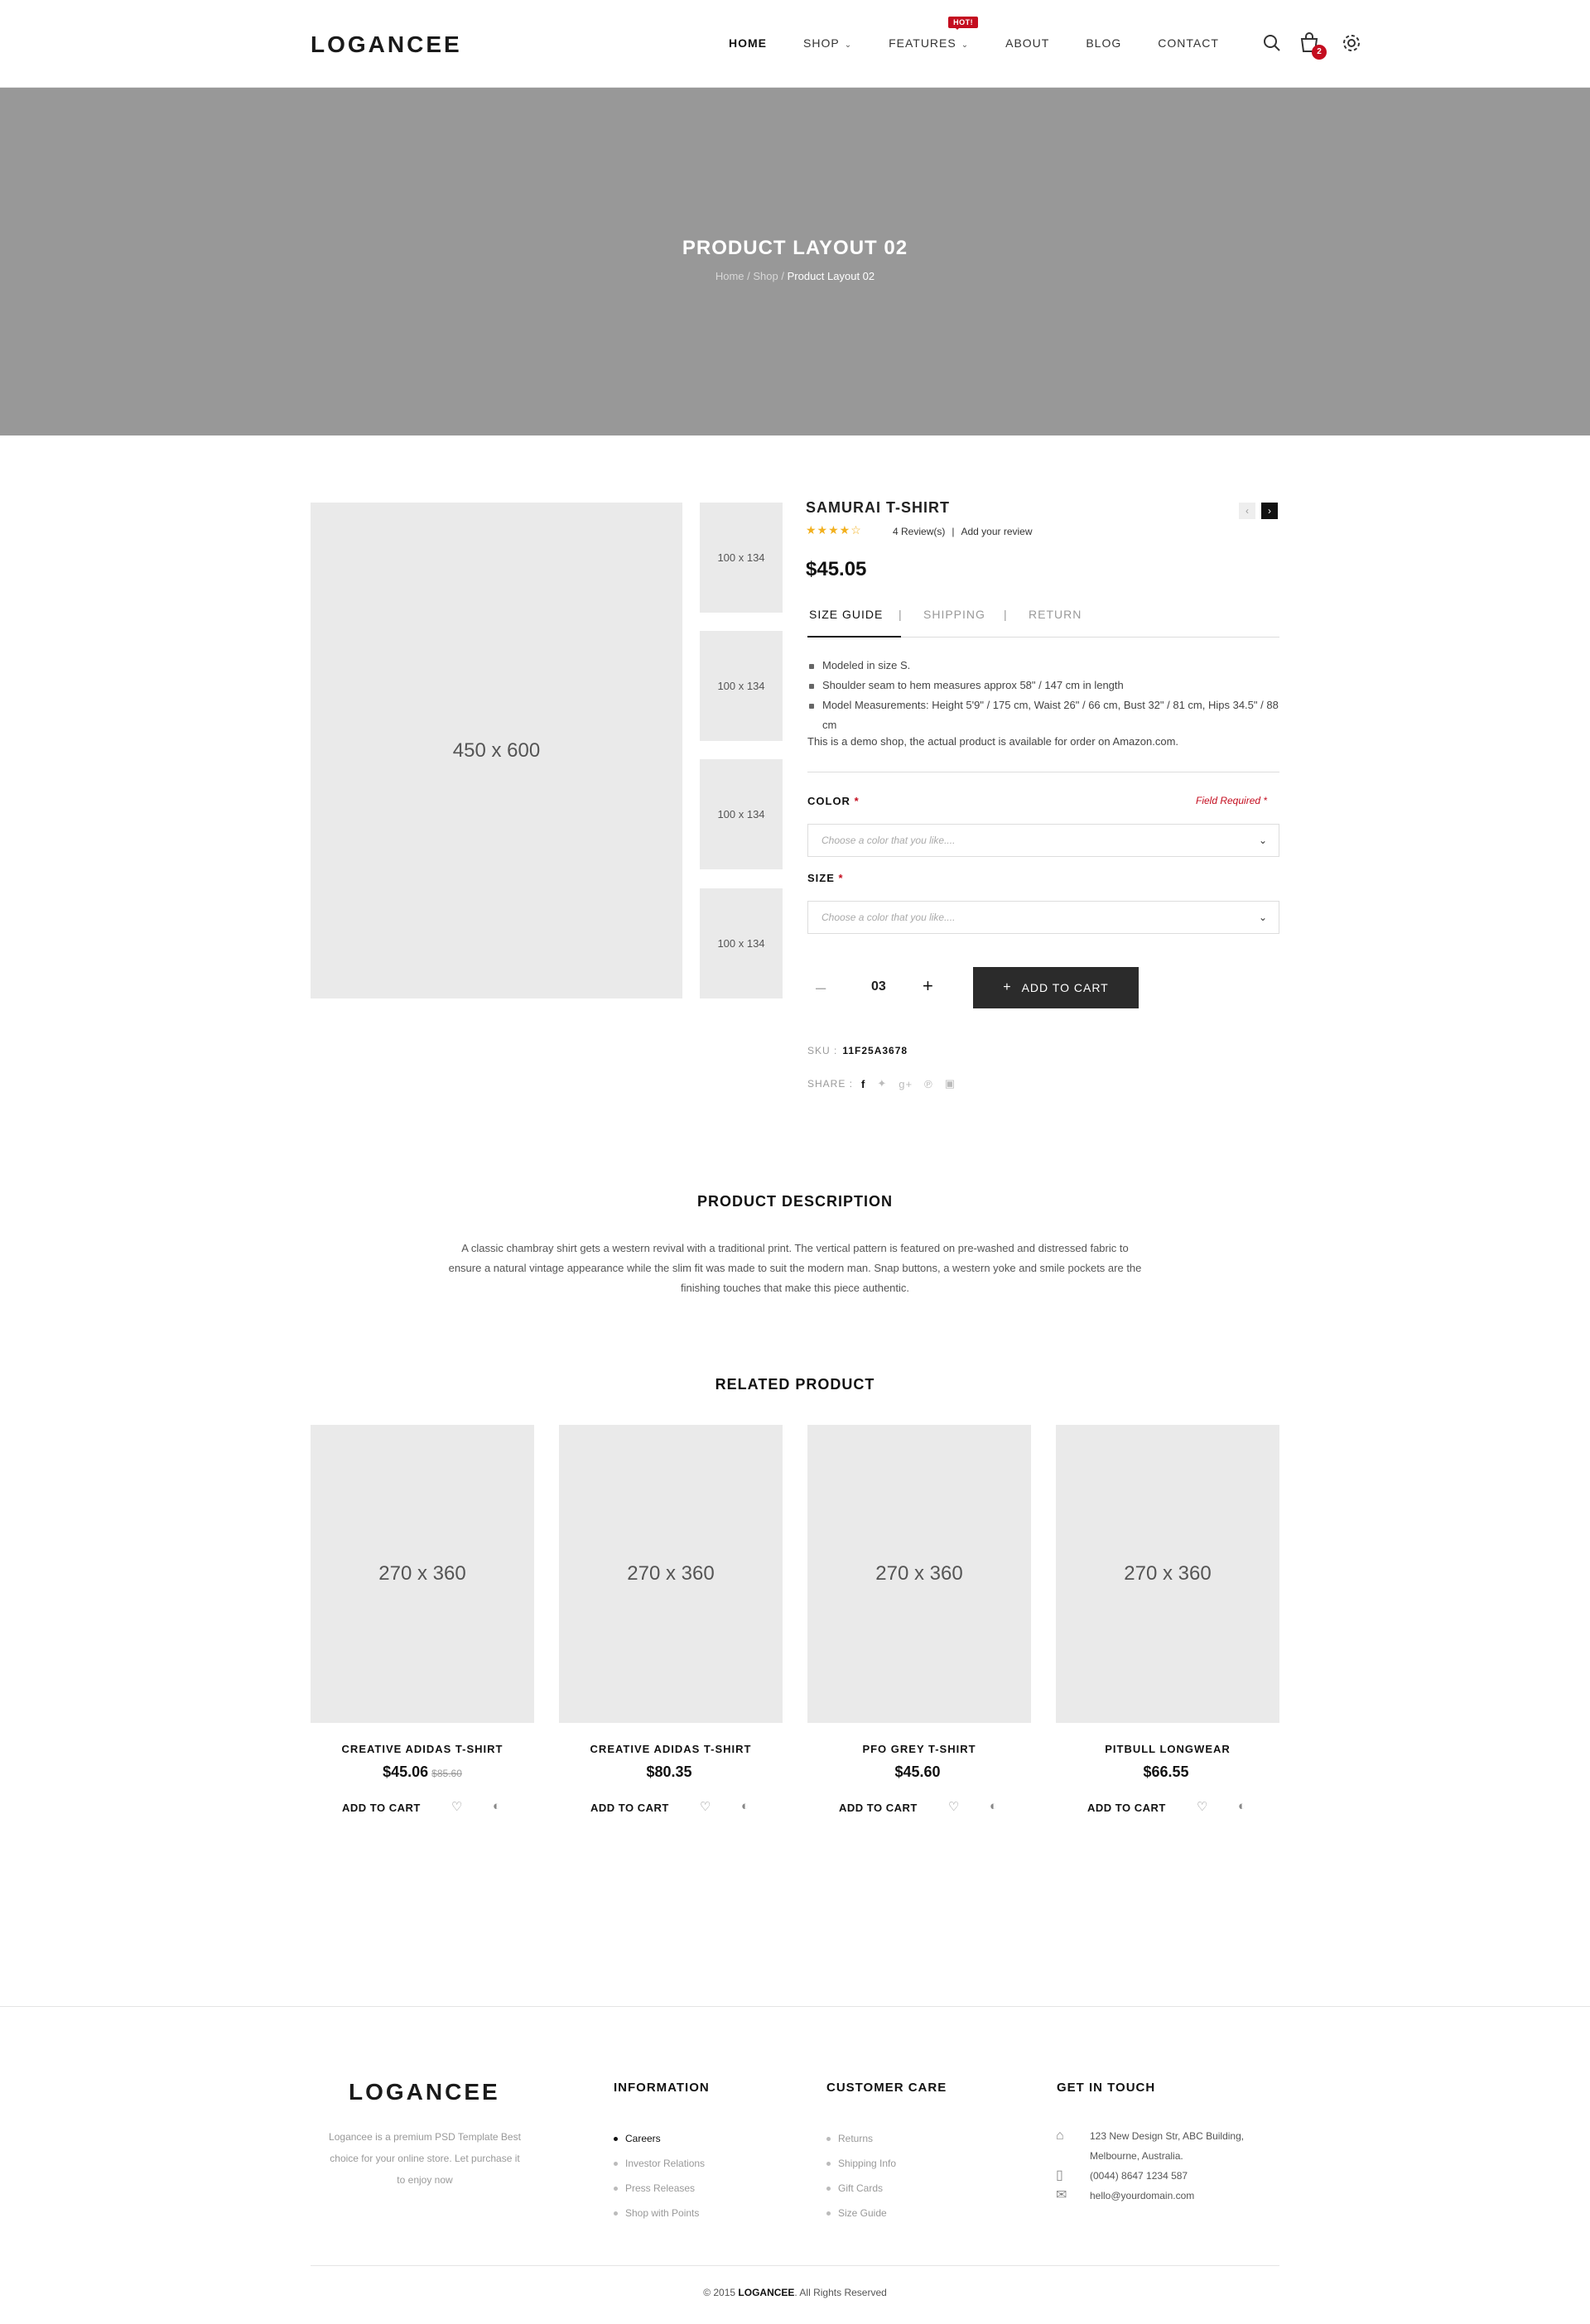 This screenshot has width=1590, height=2324. What do you see at coordinates (863, 1084) in the screenshot?
I see `facebook-icon: f` at bounding box center [863, 1084].